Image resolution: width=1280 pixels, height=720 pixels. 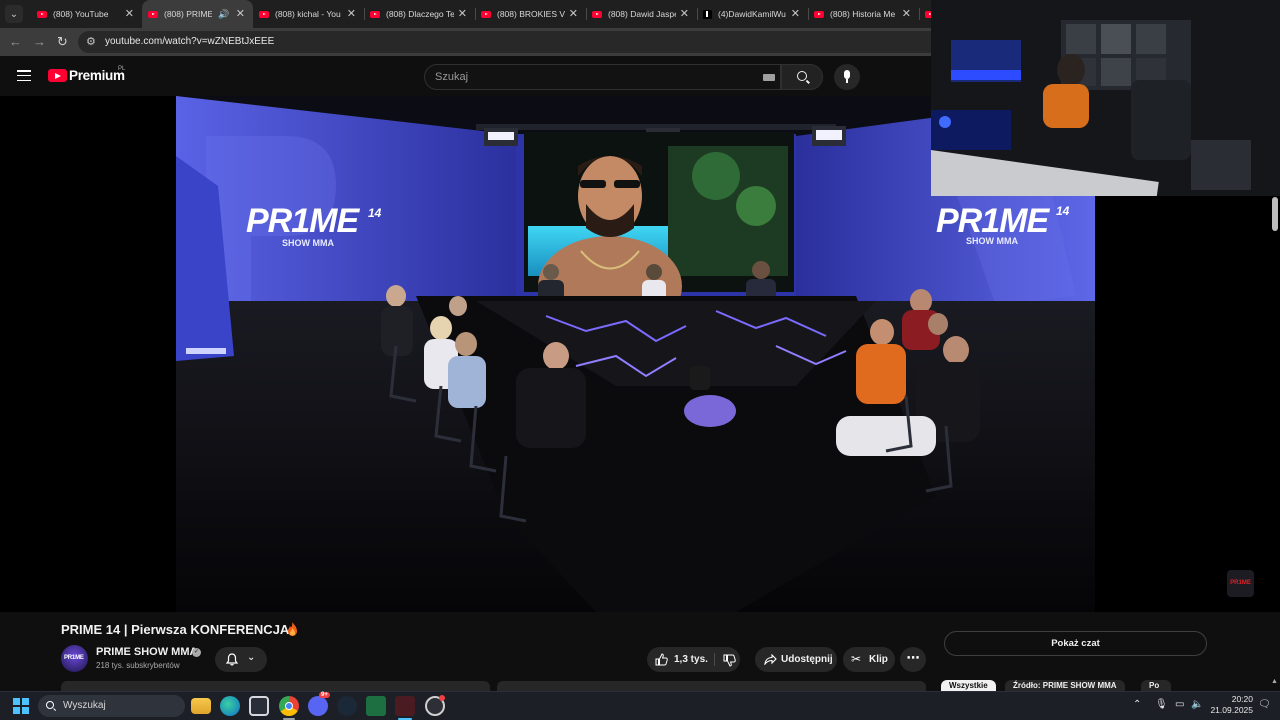 What do you see at coordinates (57, 75) in the screenshot?
I see `youtube-logo-icon` at bounding box center [57, 75].